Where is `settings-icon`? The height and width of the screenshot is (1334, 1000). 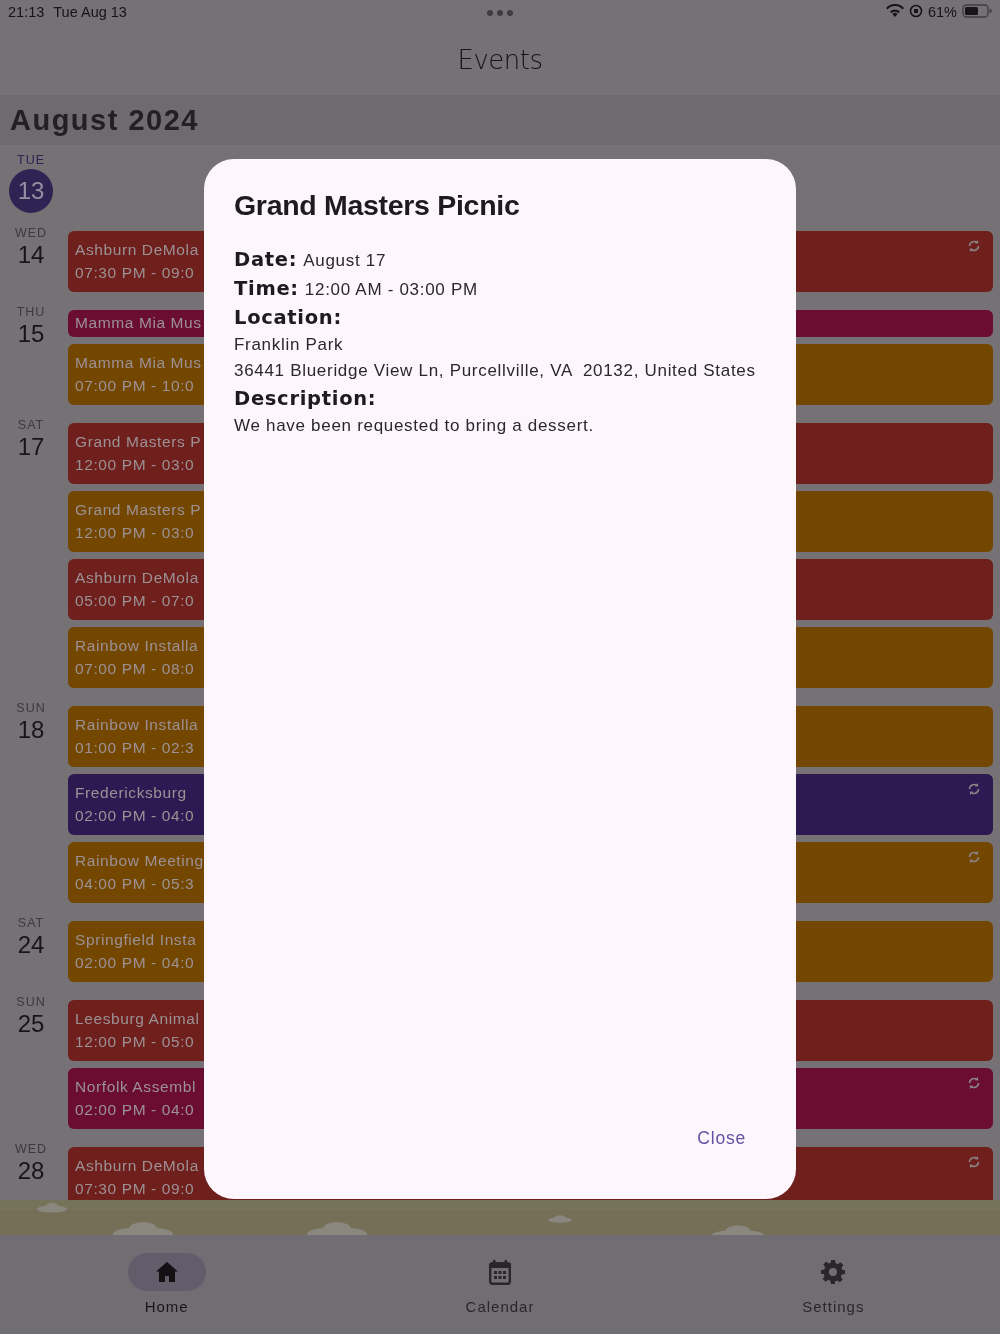
settings-icon is located at coordinates (833, 1272).